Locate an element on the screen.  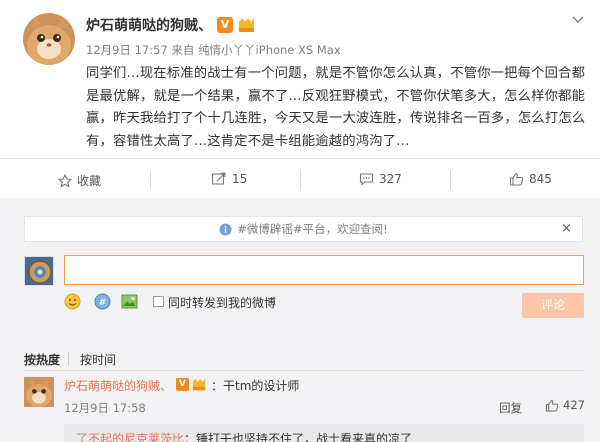
sort-tab-hot: 按热度 is located at coordinates (42, 359).